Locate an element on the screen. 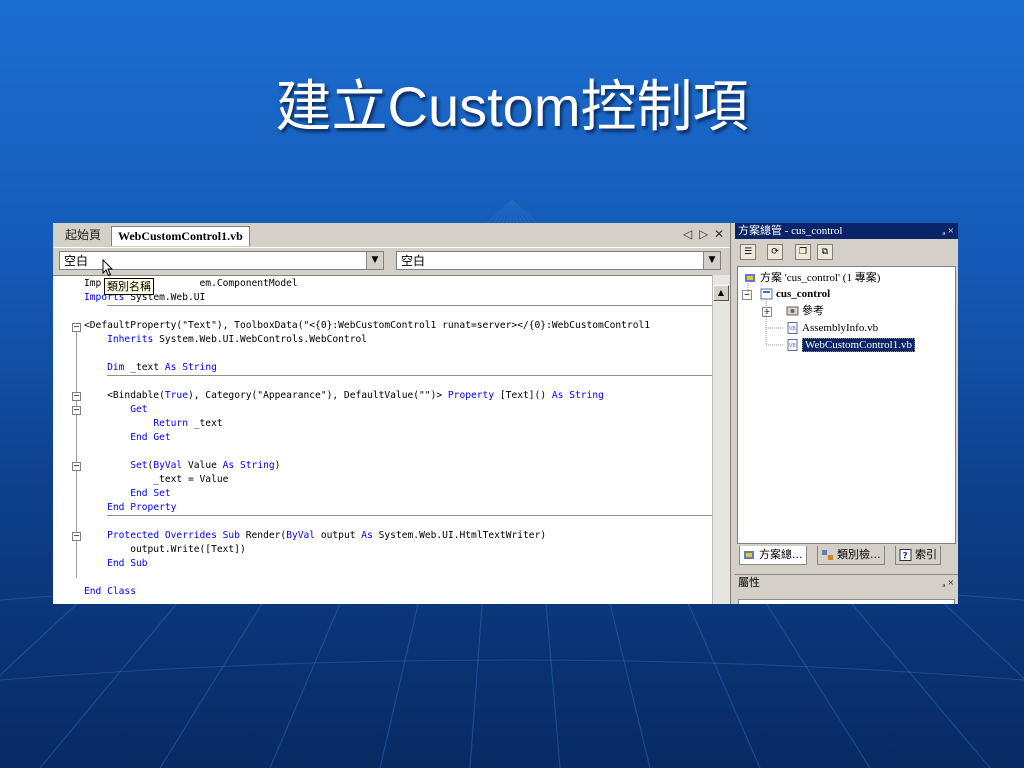  properties-titlebar: 屬性 ₔ × is located at coordinates (846, 582).